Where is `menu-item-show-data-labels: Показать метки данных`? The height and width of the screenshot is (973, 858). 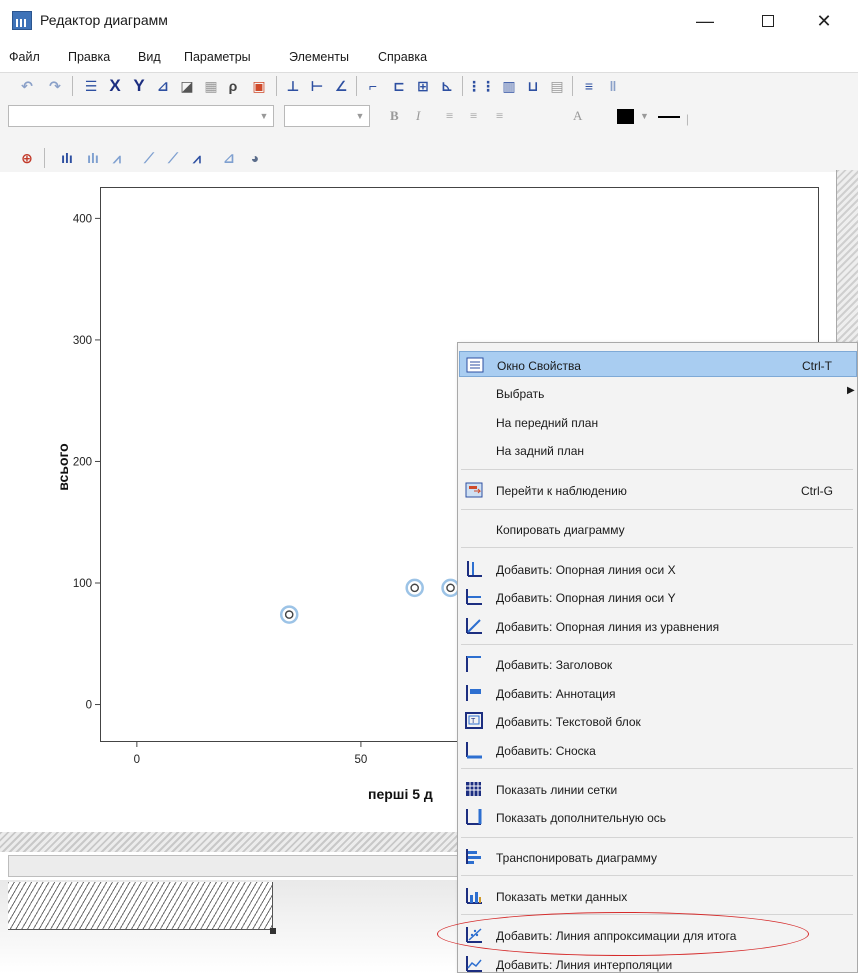
menu-item-show-data-labels: Показать метки данных is located at coordinates (658, 896).